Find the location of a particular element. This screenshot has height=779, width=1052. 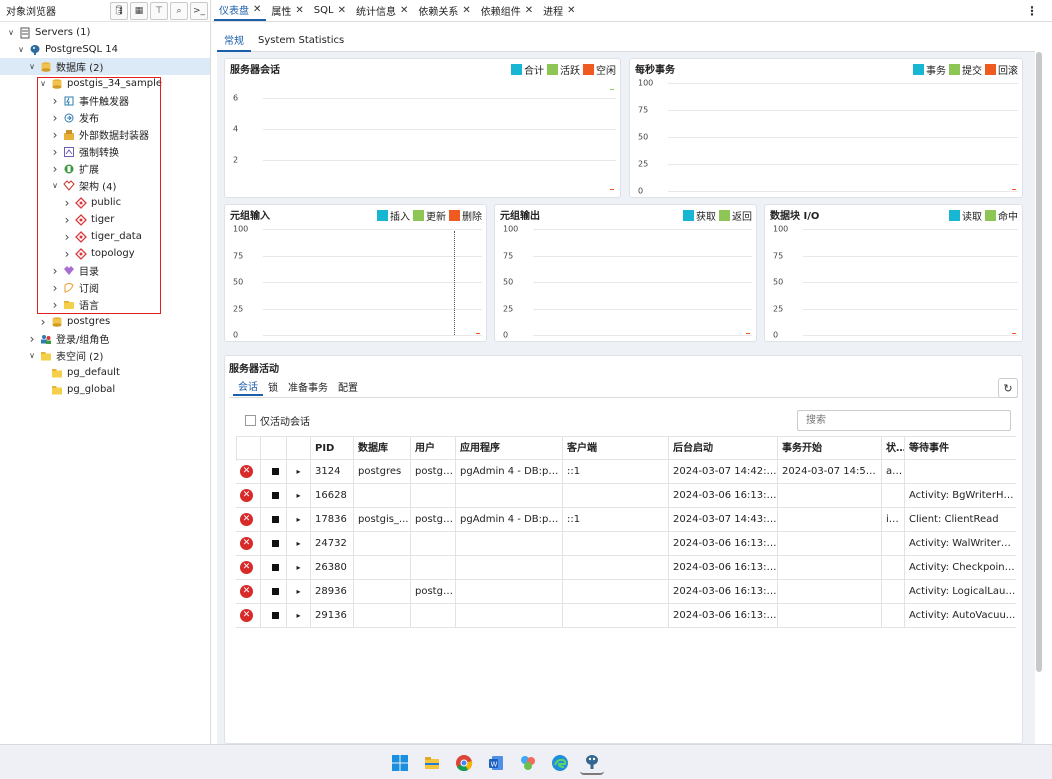

tree-node: › 事件触发器 is located at coordinates (105, 100).